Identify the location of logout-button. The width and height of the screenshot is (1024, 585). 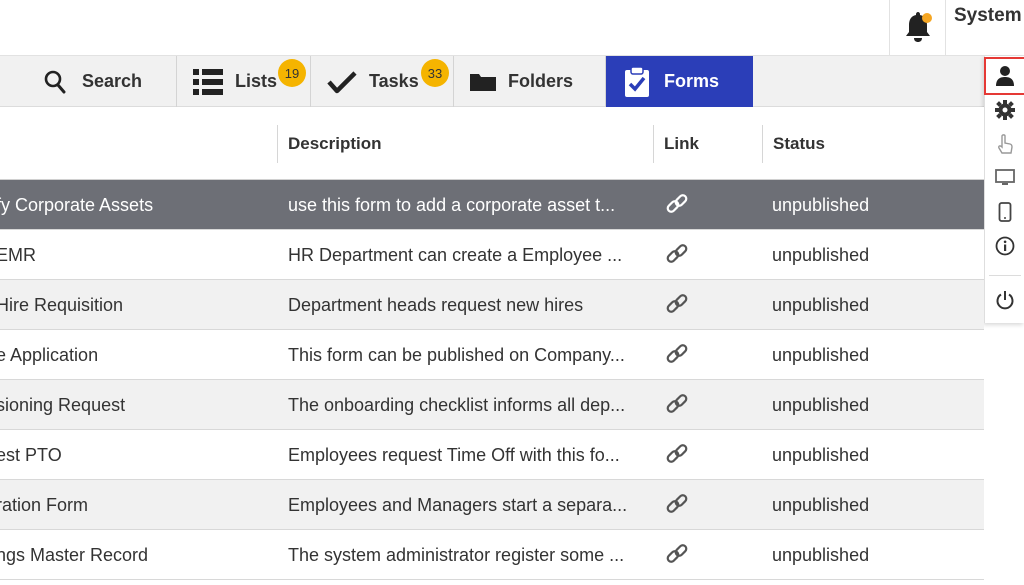
(1004, 300).